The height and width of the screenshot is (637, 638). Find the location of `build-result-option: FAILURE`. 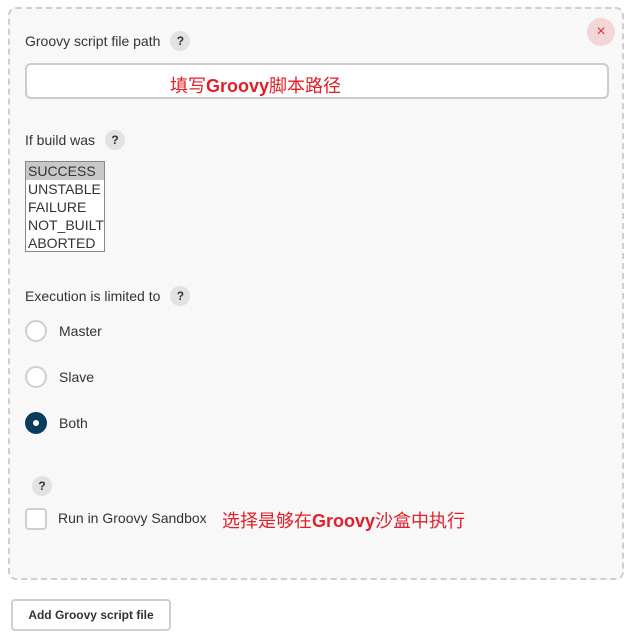

build-result-option: FAILURE is located at coordinates (65, 207).